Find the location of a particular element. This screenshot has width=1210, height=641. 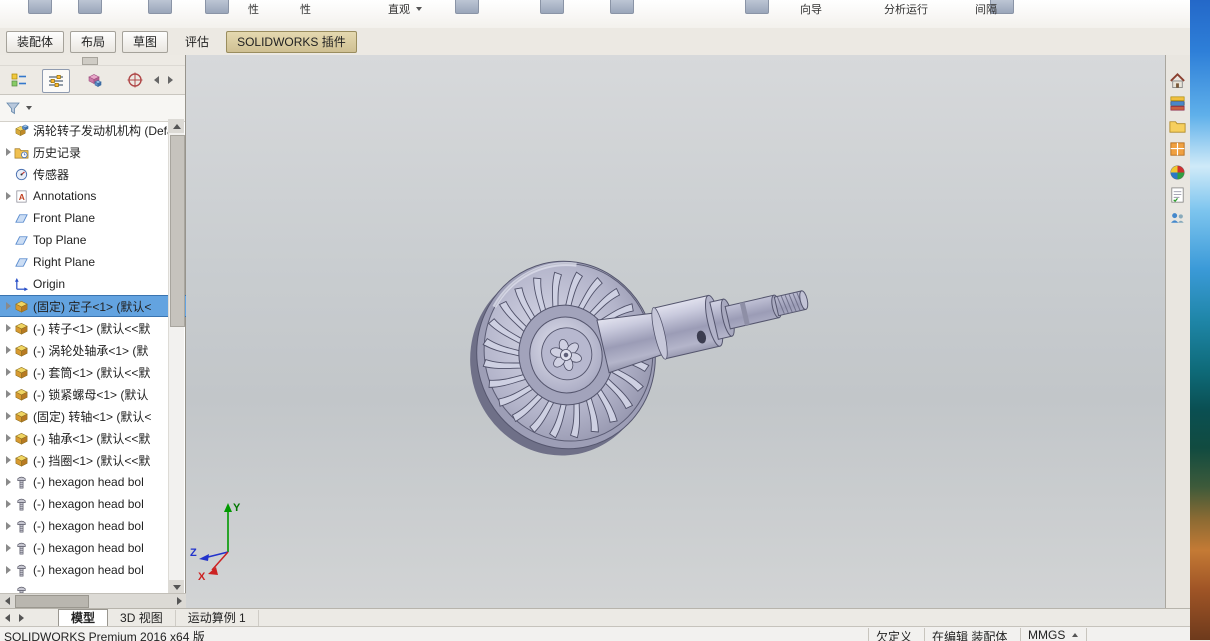

tree-item: (-) 挡圈<1> (默认<<默 is located at coordinates (93, 460).